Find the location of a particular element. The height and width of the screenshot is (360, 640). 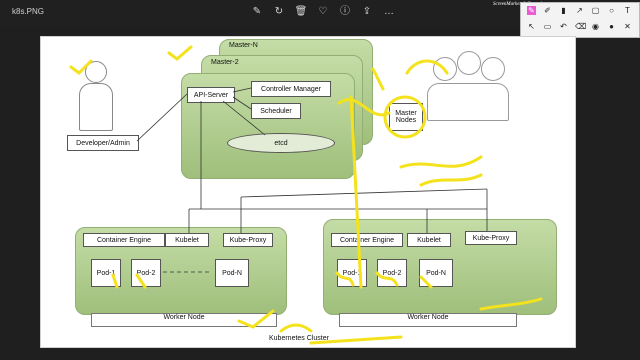

ink-circle-master is located at coordinates (405, 117).